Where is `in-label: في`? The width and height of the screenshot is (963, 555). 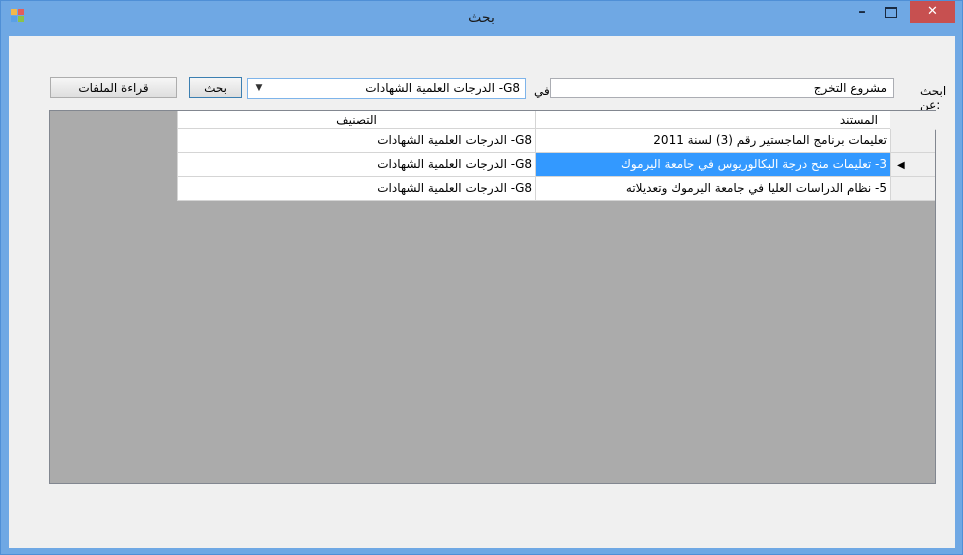 in-label: في is located at coordinates (542, 91).